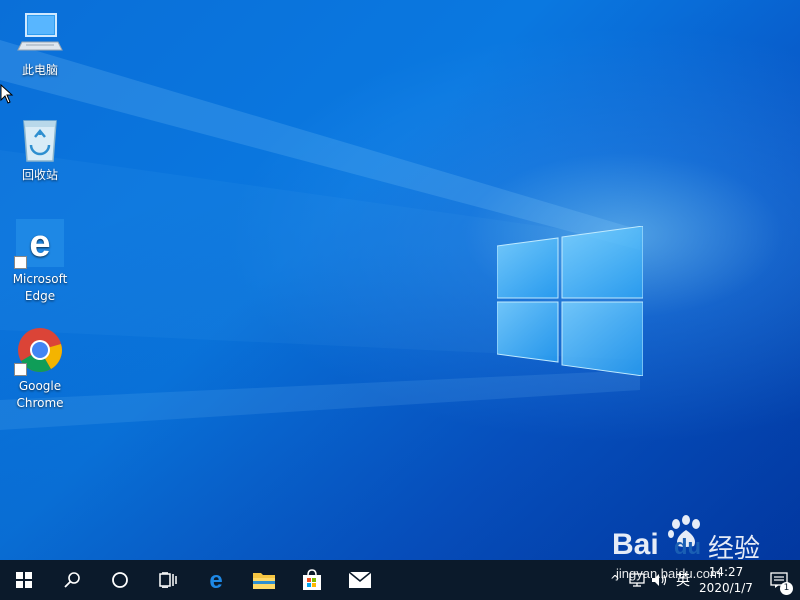  Describe the element at coordinates (40, 279) in the screenshot. I see `desktop-icon-label-line1: Microsoft` at that location.